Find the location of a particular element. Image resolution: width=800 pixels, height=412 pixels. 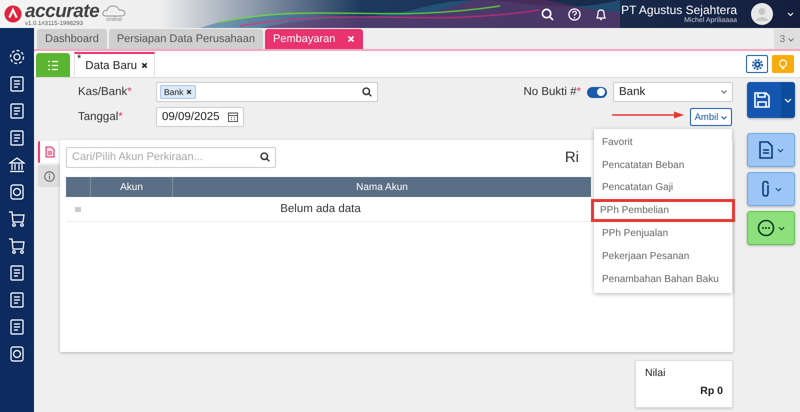

more-icon is located at coordinates (766, 228).